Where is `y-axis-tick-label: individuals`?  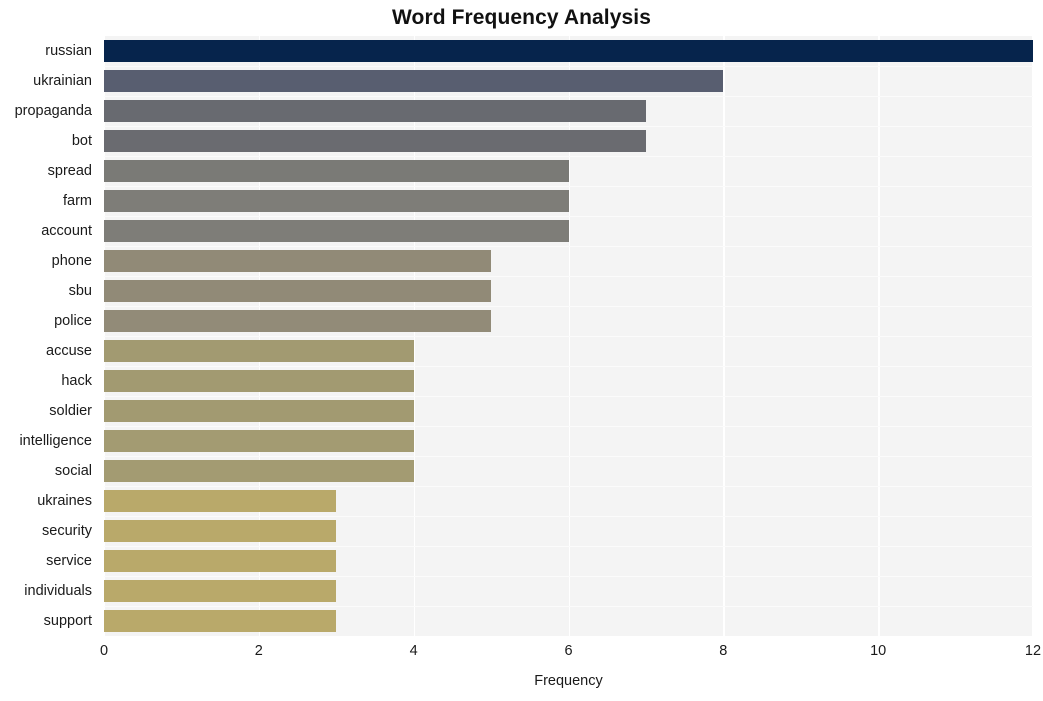
y-axis-tick-label: individuals is located at coordinates (58, 591).